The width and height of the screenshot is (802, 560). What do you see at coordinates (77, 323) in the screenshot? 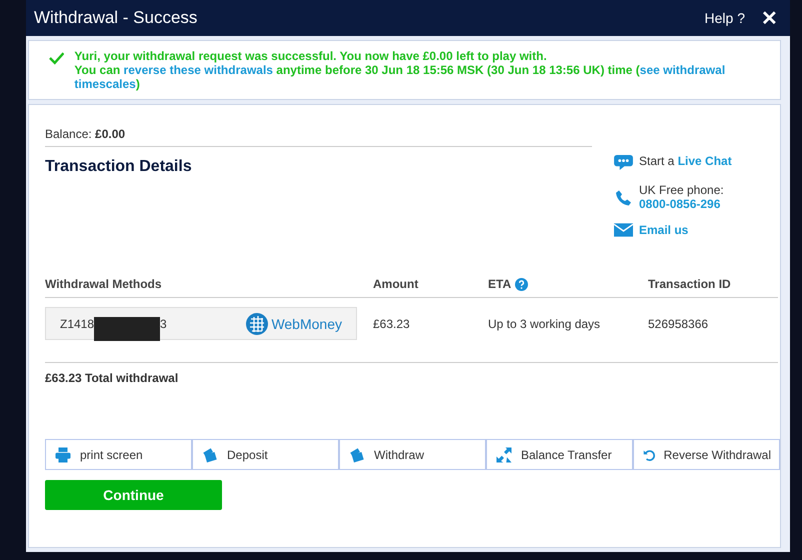
I see `account-number: Z1418` at bounding box center [77, 323].